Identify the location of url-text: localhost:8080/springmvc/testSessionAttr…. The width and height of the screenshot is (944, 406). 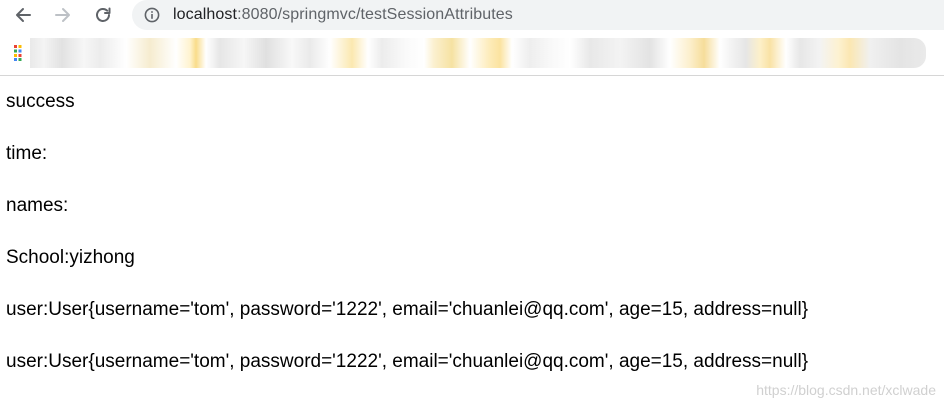
(343, 15).